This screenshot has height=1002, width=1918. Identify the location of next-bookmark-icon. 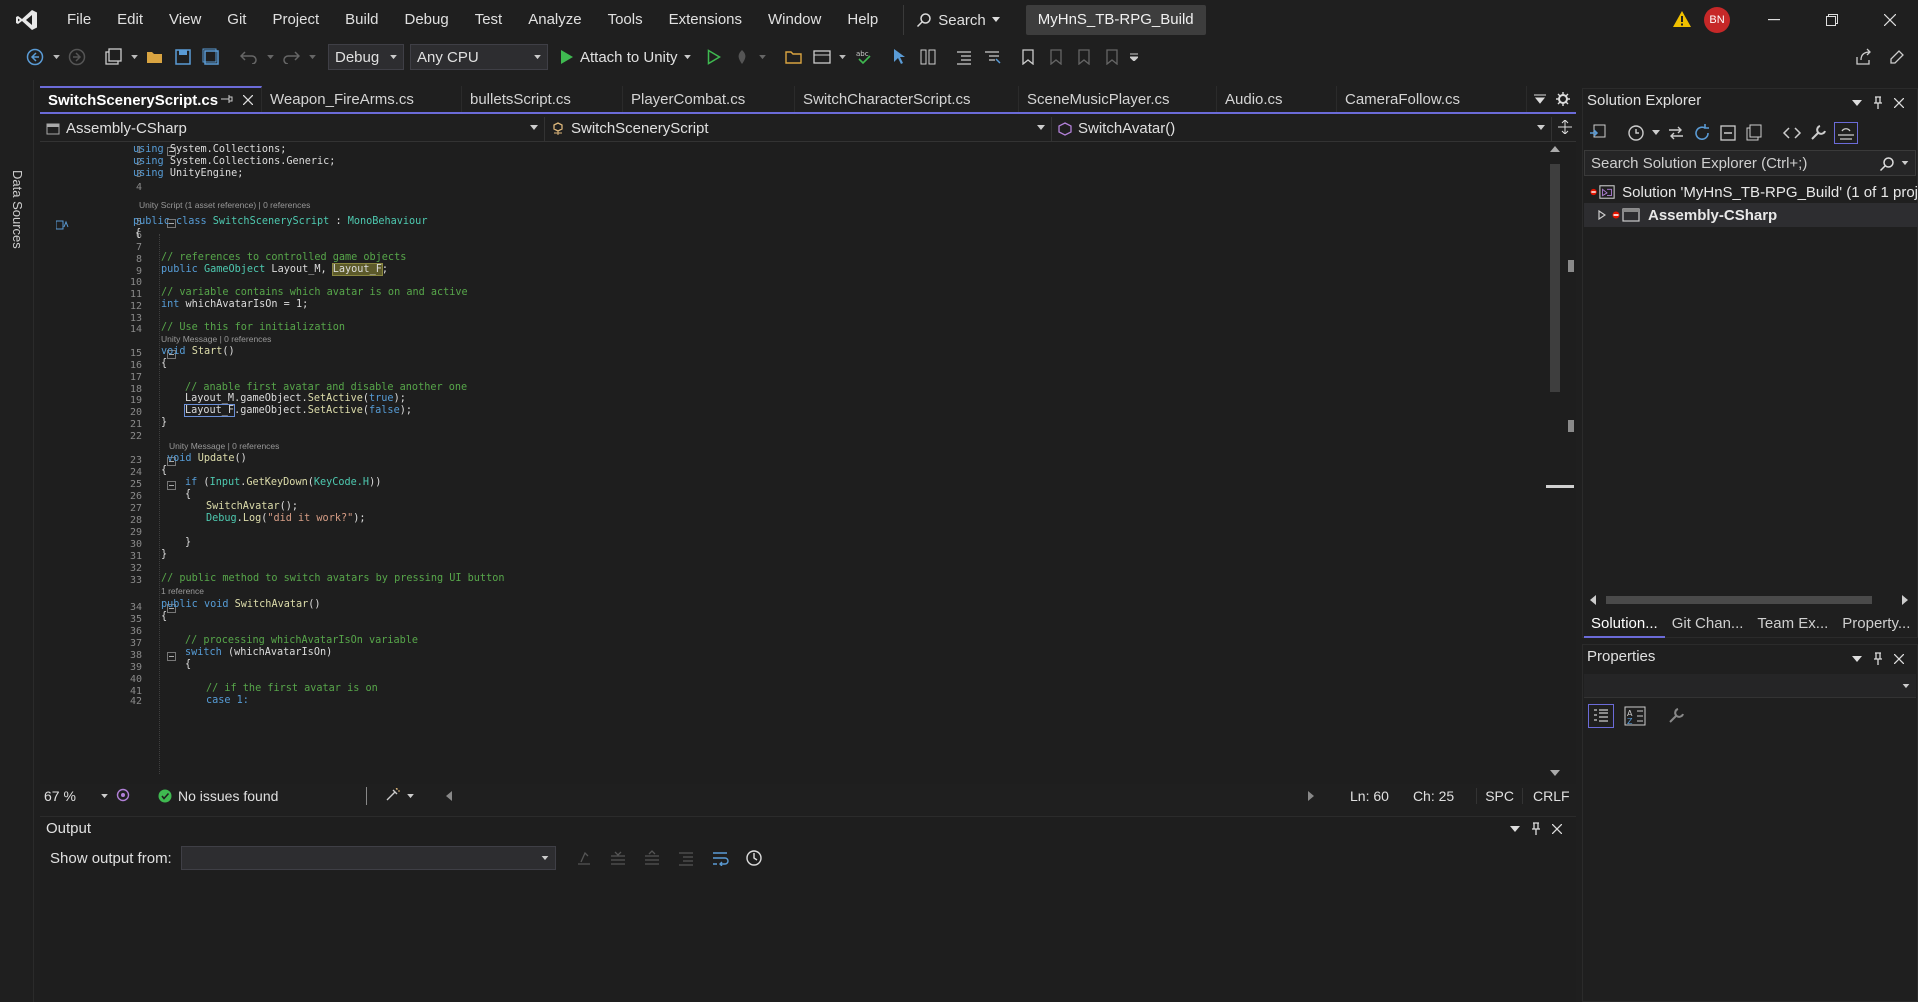
(1084, 57).